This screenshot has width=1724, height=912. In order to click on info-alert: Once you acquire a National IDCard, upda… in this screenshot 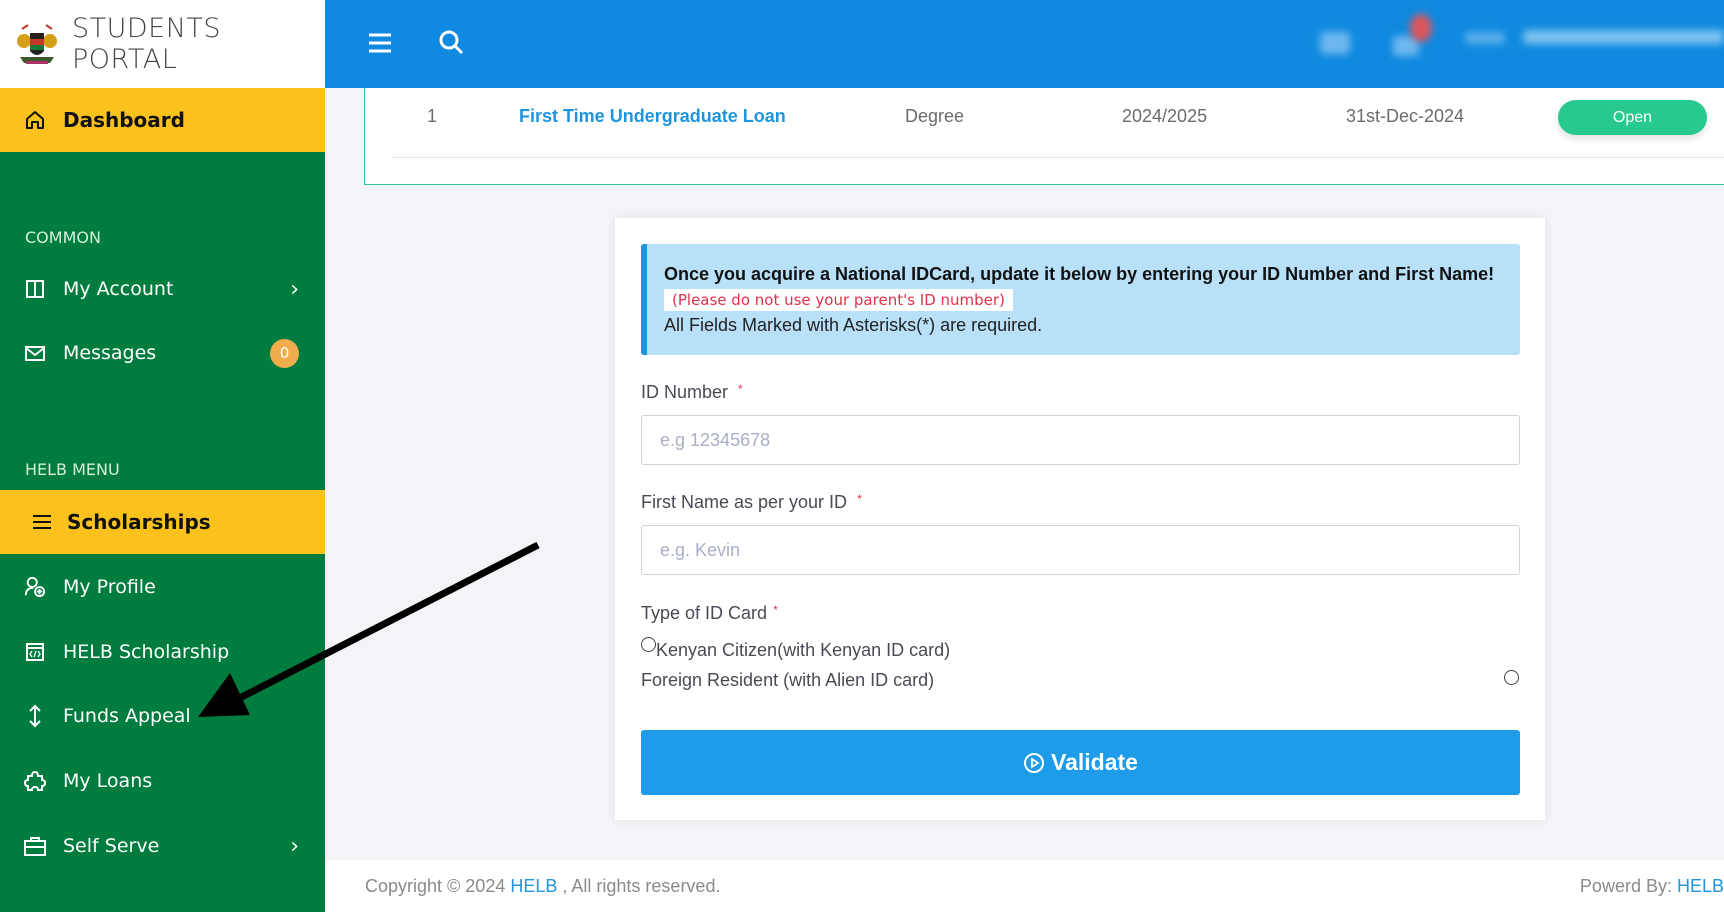, I will do `click(1080, 299)`.